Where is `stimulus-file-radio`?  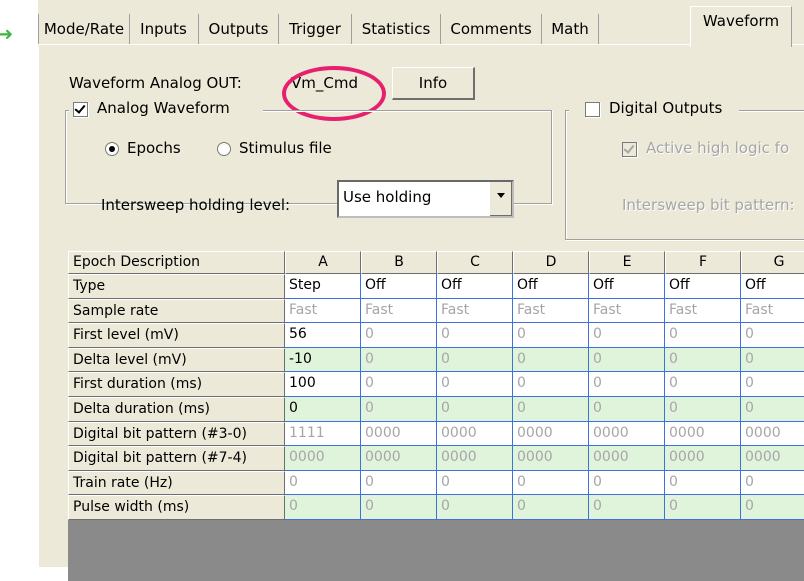
stimulus-file-radio is located at coordinates (224, 149).